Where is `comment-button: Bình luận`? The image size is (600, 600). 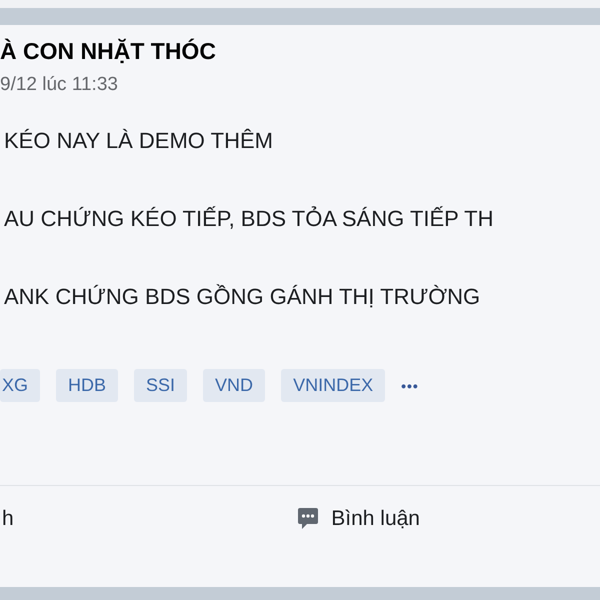 comment-button: Bình luận is located at coordinates (358, 519).